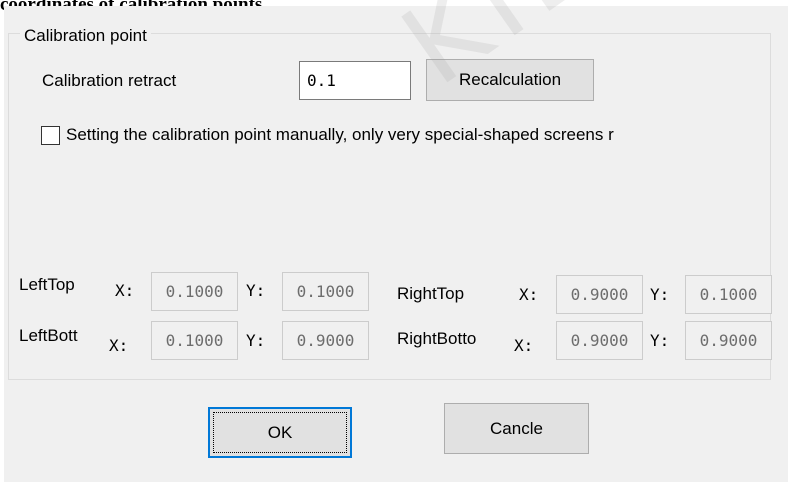 This screenshot has height=482, width=792. What do you see at coordinates (50, 135) in the screenshot?
I see `manual-calibration-checkbox` at bounding box center [50, 135].